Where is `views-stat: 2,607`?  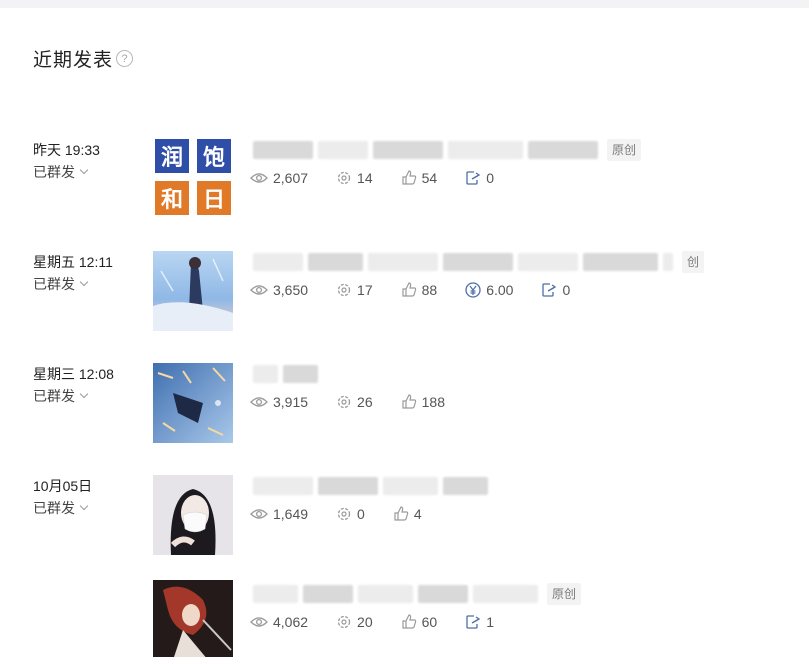
views-stat: 2,607 is located at coordinates (279, 178).